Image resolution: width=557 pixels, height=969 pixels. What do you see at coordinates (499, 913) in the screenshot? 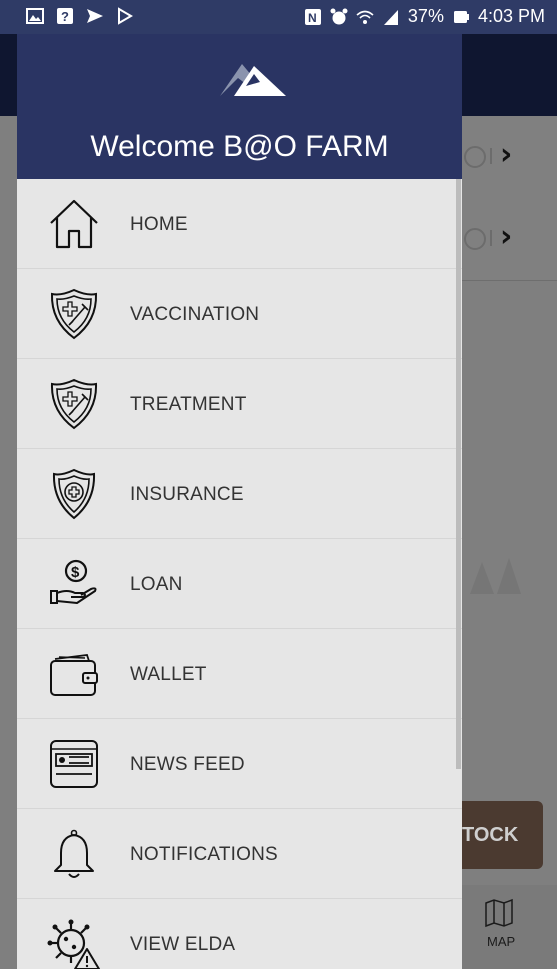
I see `map-icon` at bounding box center [499, 913].